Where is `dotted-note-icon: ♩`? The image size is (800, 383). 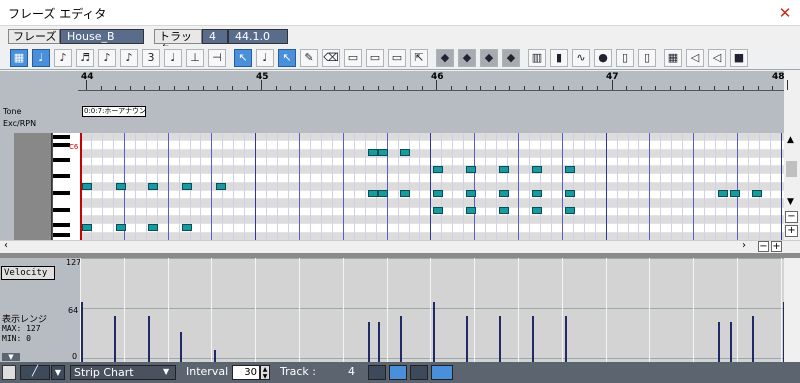
dotted-note-icon: ♩ is located at coordinates (173, 58).